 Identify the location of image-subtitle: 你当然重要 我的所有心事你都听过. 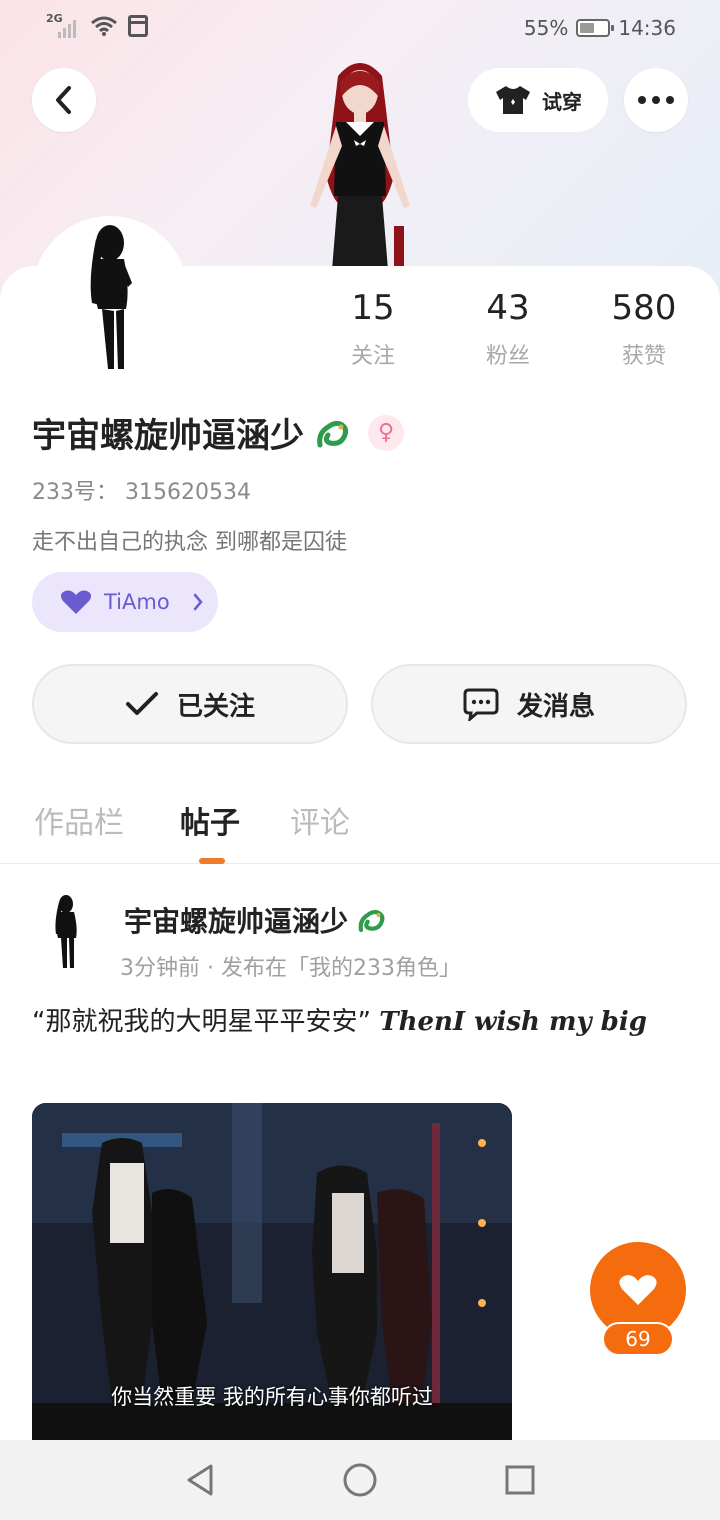
(272, 1397).